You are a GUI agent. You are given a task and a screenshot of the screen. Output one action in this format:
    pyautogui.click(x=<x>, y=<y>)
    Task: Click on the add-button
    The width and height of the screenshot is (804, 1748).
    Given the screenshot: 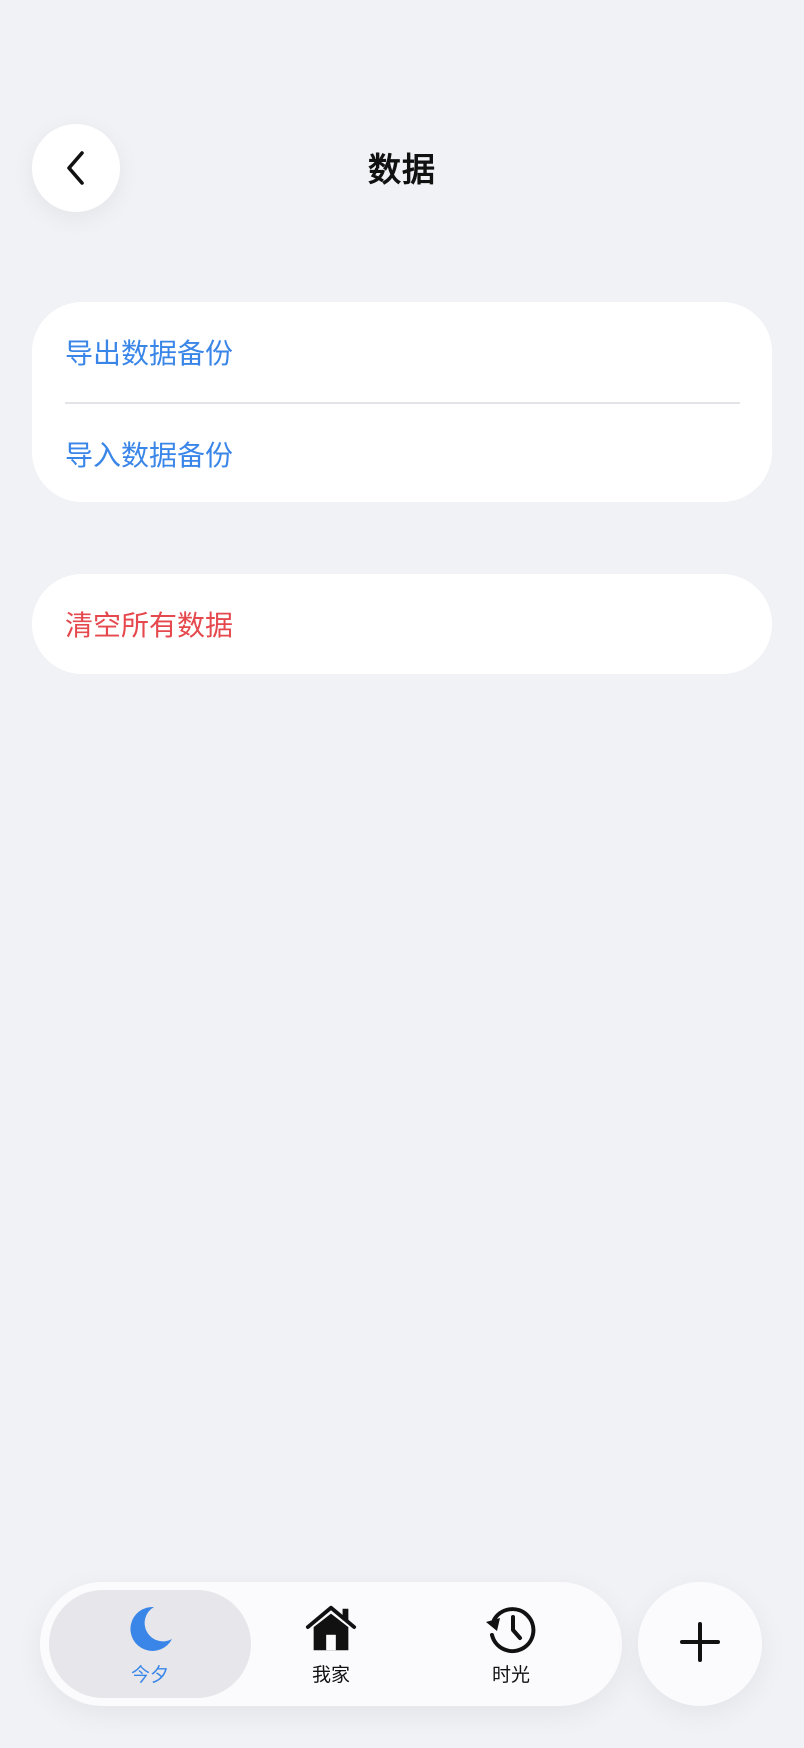 What is the action you would take?
    pyautogui.click(x=700, y=1644)
    